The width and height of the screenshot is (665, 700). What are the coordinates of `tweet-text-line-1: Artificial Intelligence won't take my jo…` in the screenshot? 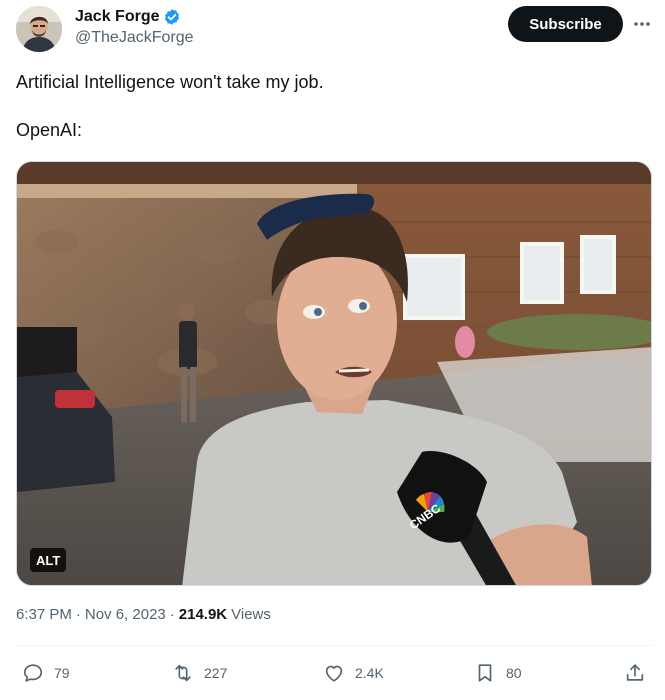 It's located at (170, 82).